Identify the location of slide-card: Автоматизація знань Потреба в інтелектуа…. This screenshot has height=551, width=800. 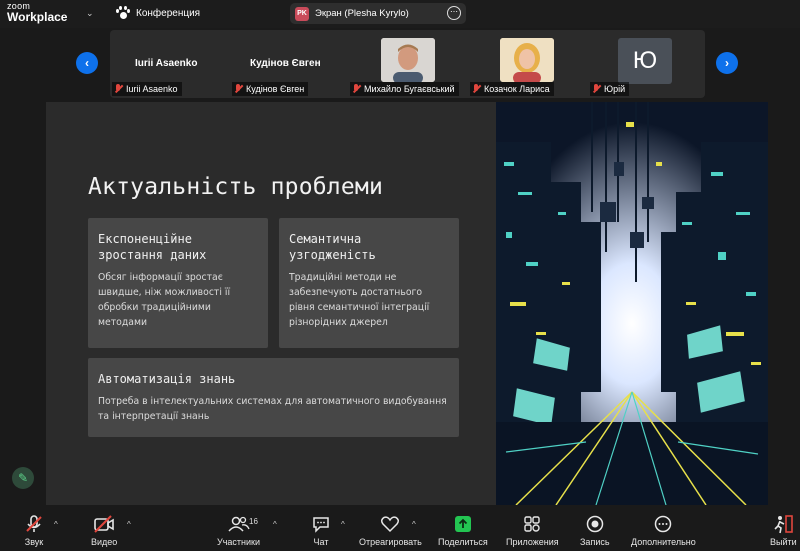
(273, 397).